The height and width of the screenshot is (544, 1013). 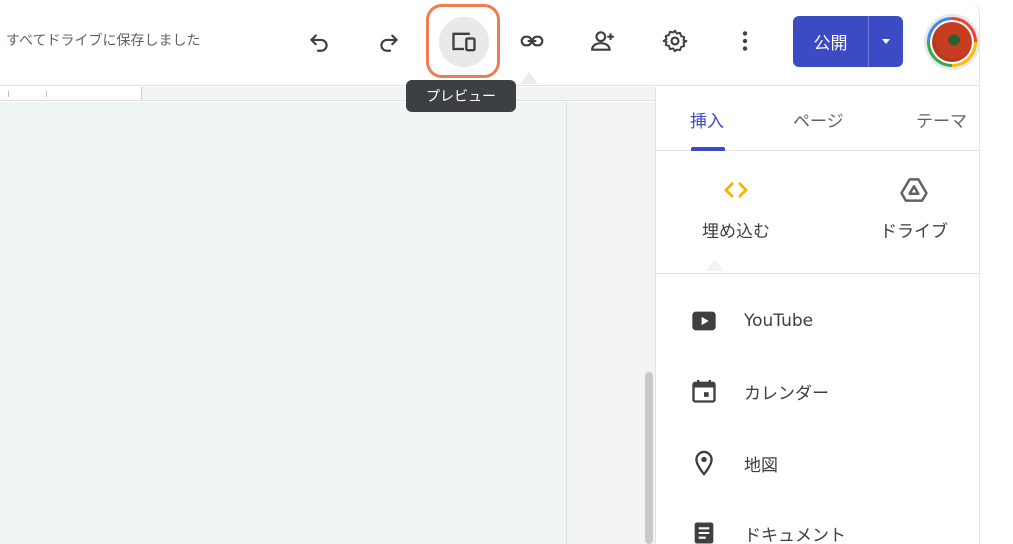 I want to click on canvas-gutter, so click(x=610, y=323).